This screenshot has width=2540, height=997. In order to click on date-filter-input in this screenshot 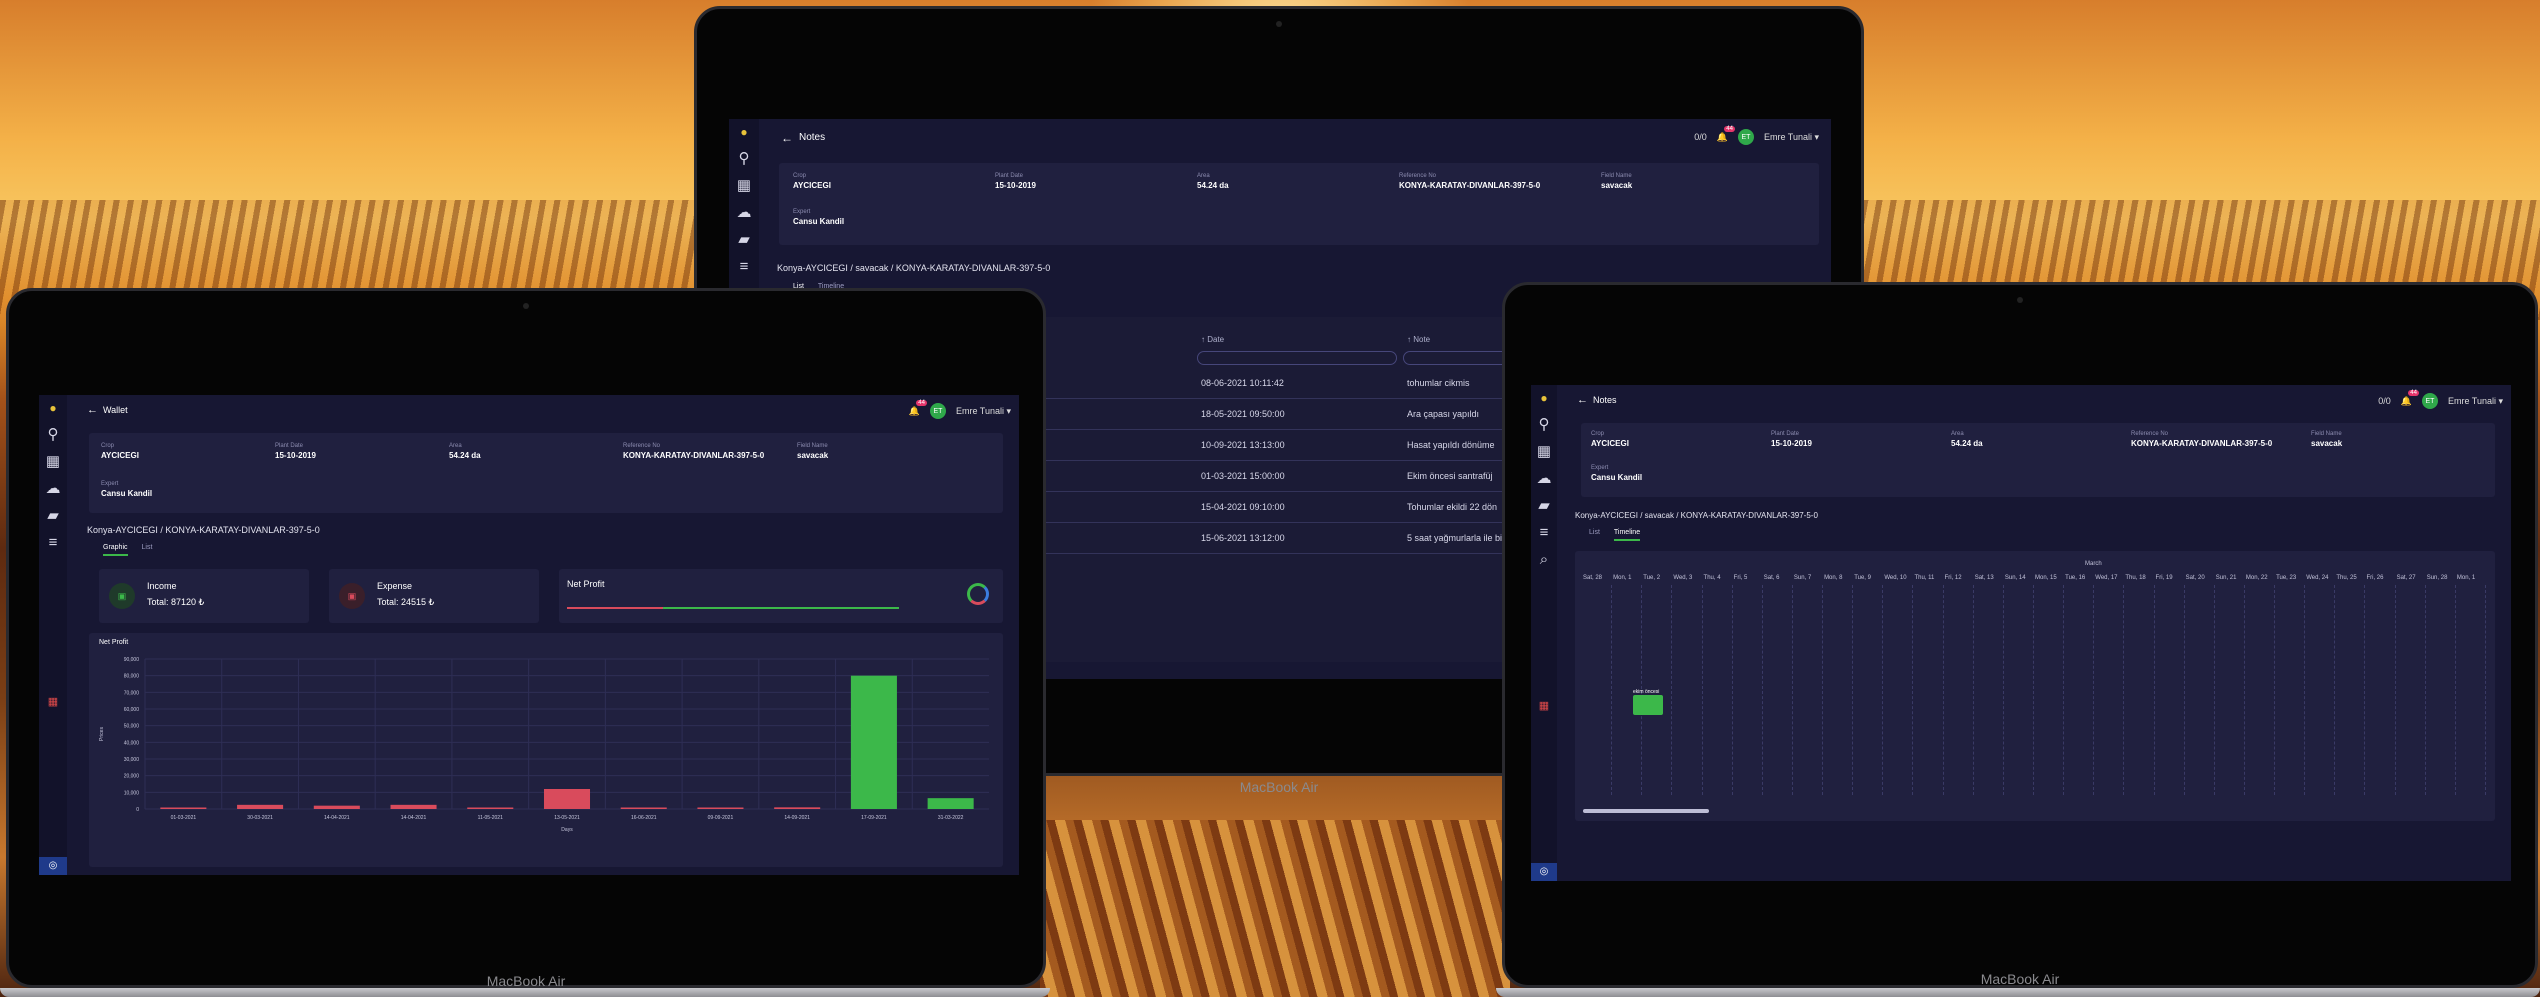, I will do `click(1297, 358)`.